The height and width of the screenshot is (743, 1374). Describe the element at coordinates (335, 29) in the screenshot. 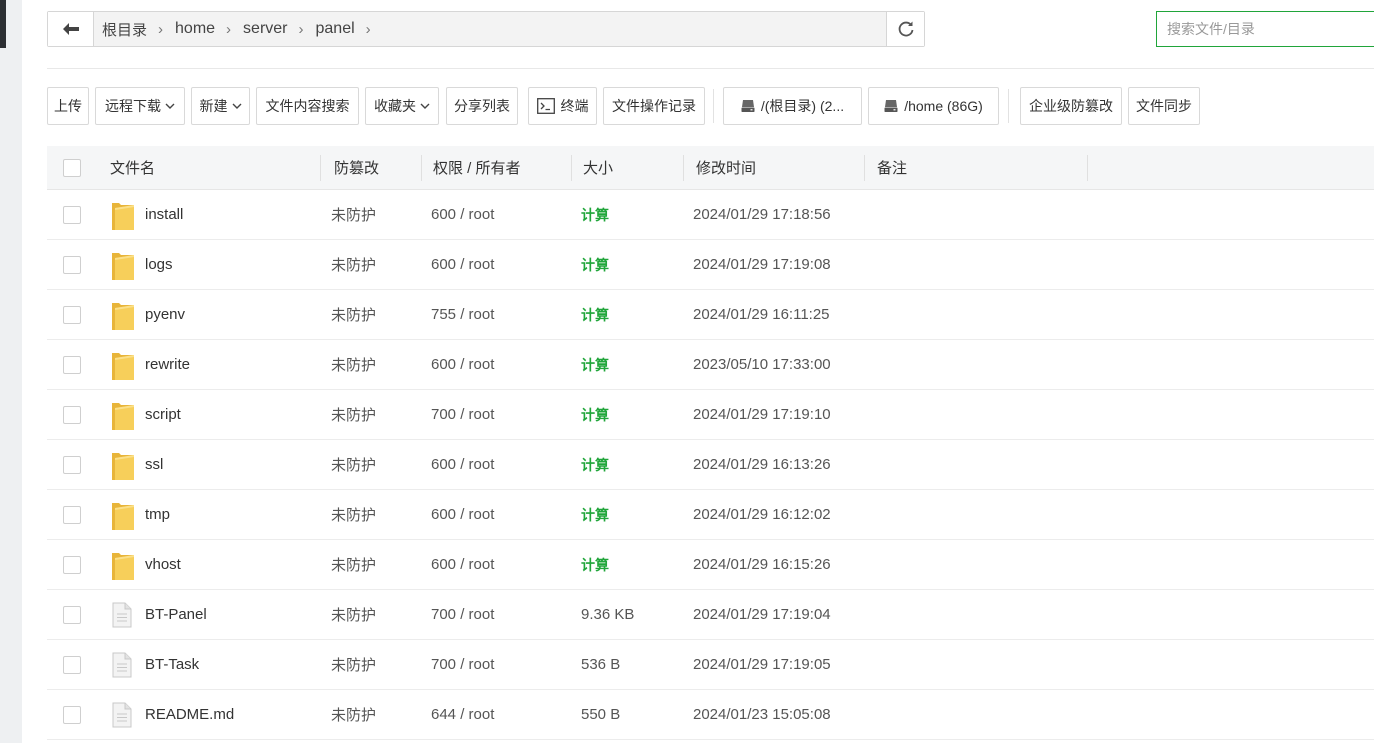

I see `breadcrumb-panel: panel` at that location.